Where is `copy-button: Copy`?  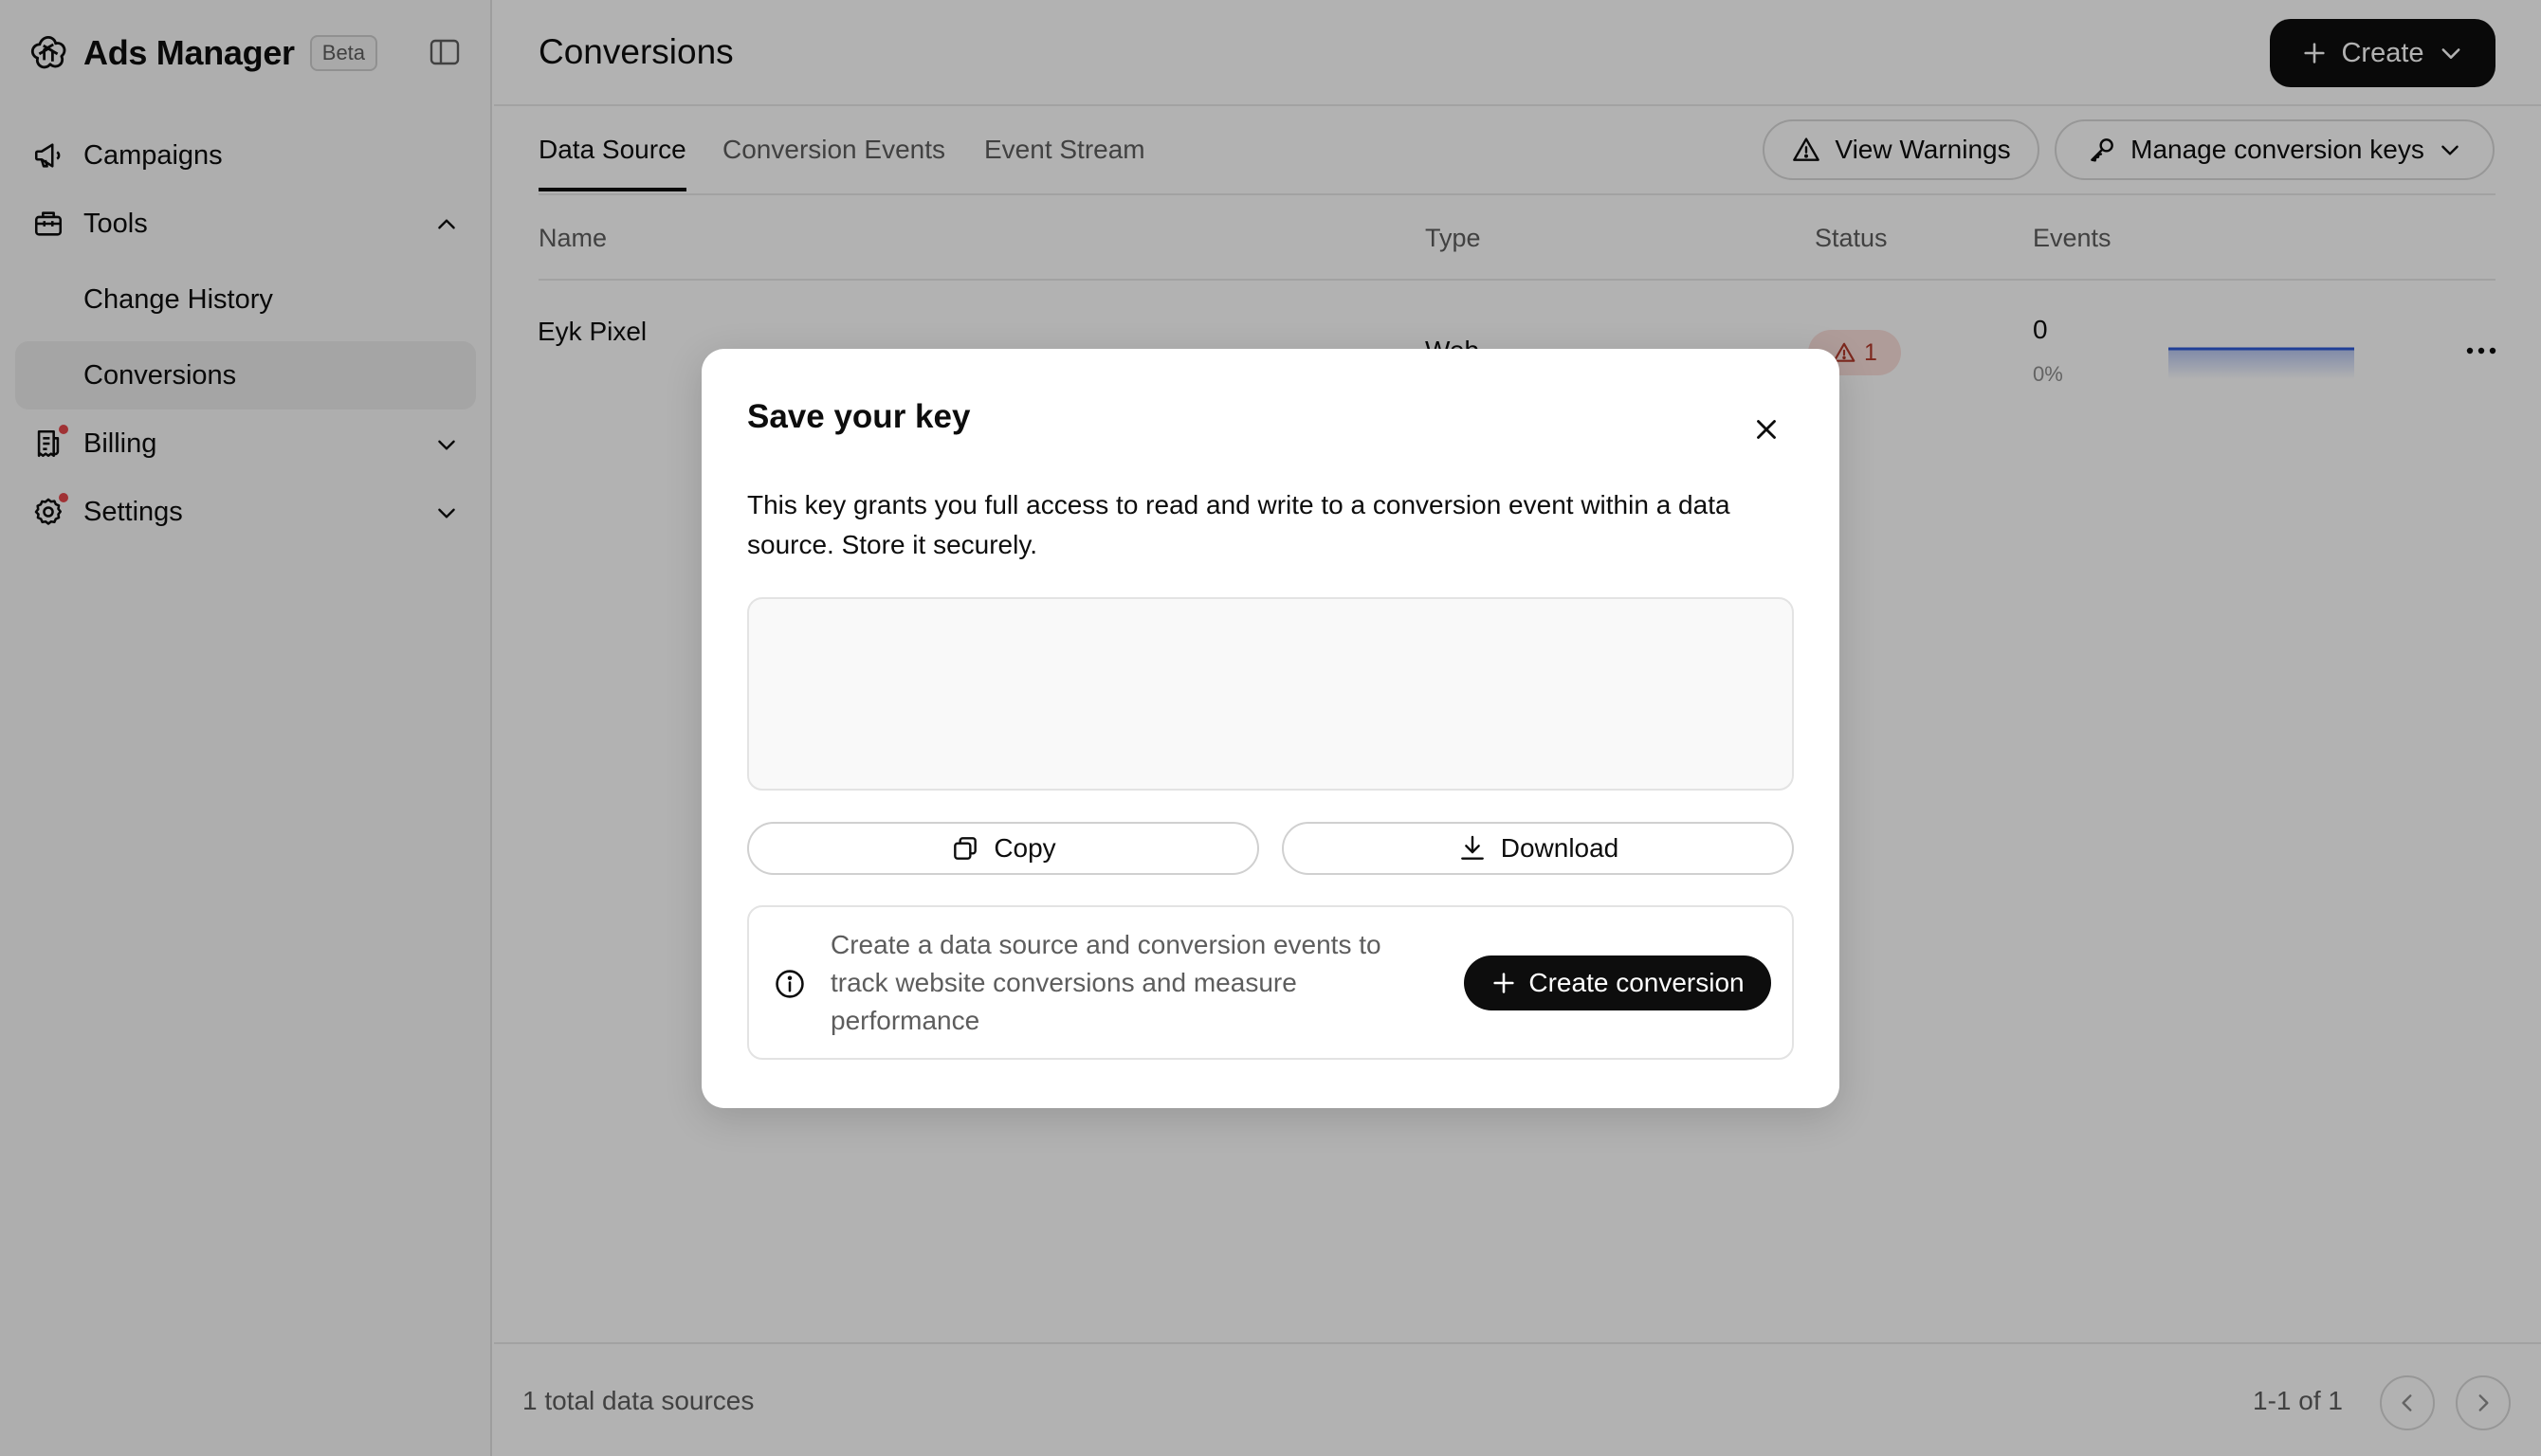 copy-button: Copy is located at coordinates (1003, 848).